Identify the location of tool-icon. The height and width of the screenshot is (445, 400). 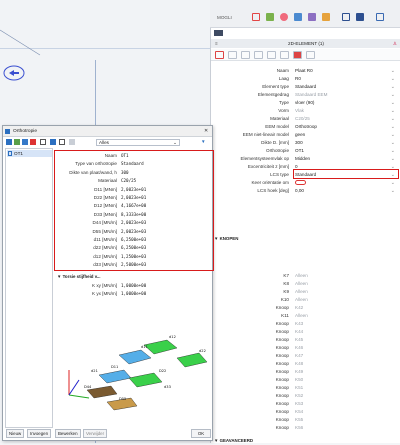
(326, 17).